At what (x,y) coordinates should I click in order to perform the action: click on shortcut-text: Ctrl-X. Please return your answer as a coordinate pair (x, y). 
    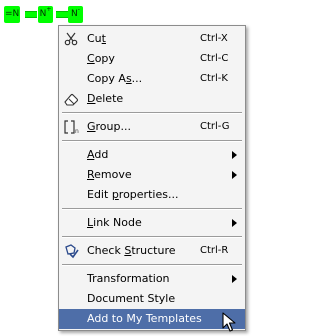
    Looking at the image, I should click on (214, 38).